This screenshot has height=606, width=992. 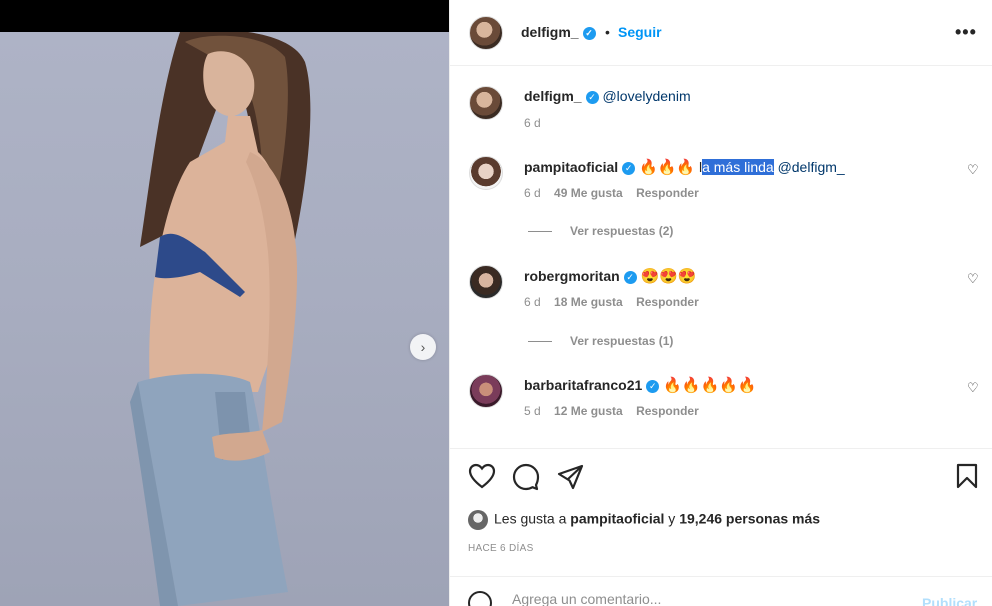 I want to click on post-header: delfigm_ ✓ • Seguir •••, so click(x=721, y=33).